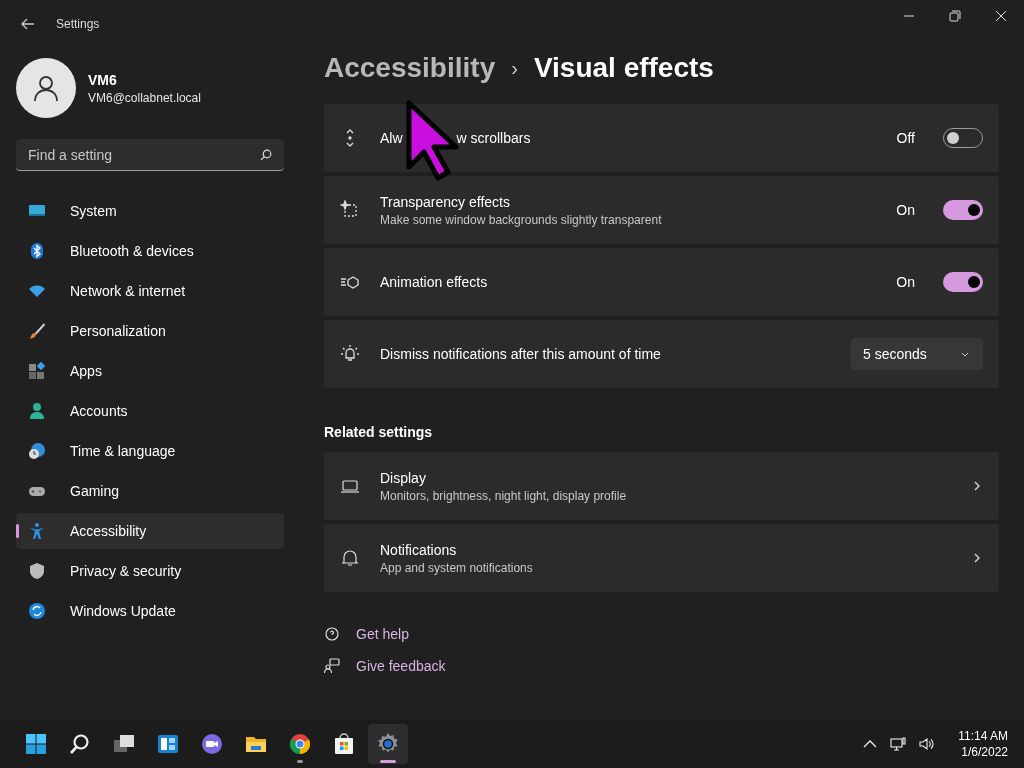 The image size is (1024, 768). What do you see at coordinates (300, 744) in the screenshot?
I see `browser-icon` at bounding box center [300, 744].